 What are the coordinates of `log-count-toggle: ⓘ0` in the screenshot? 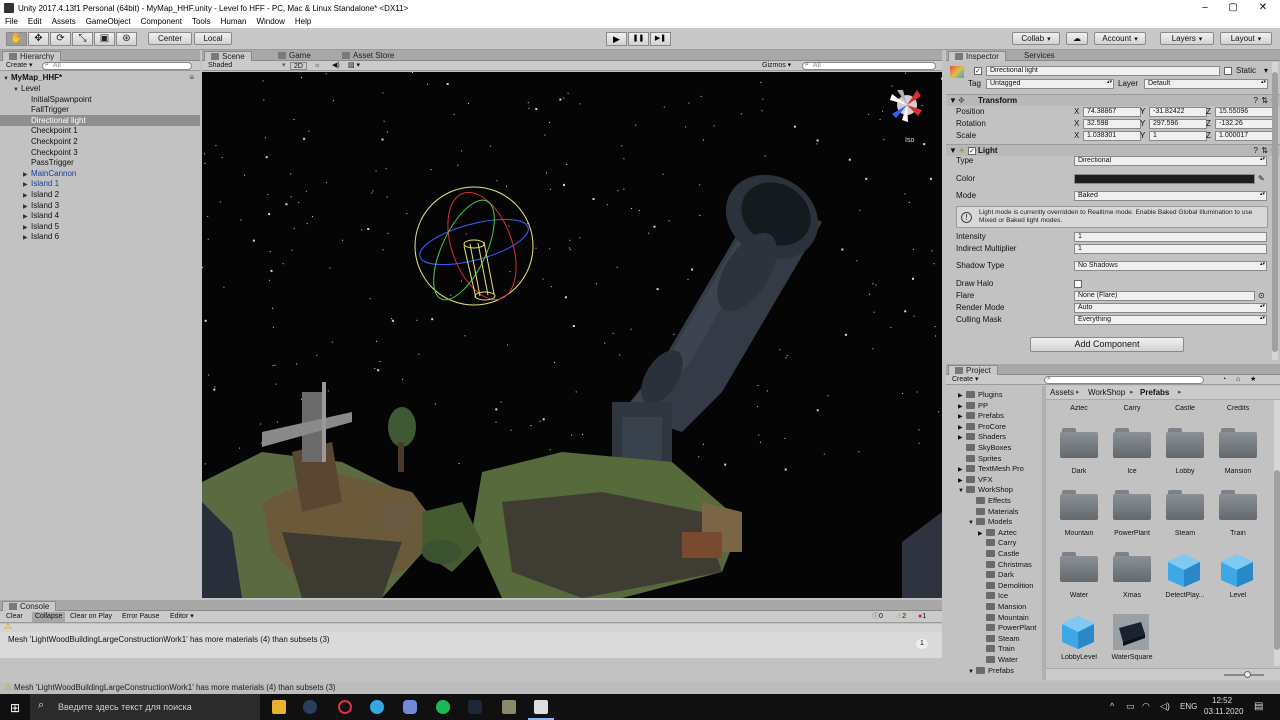 It's located at (877, 617).